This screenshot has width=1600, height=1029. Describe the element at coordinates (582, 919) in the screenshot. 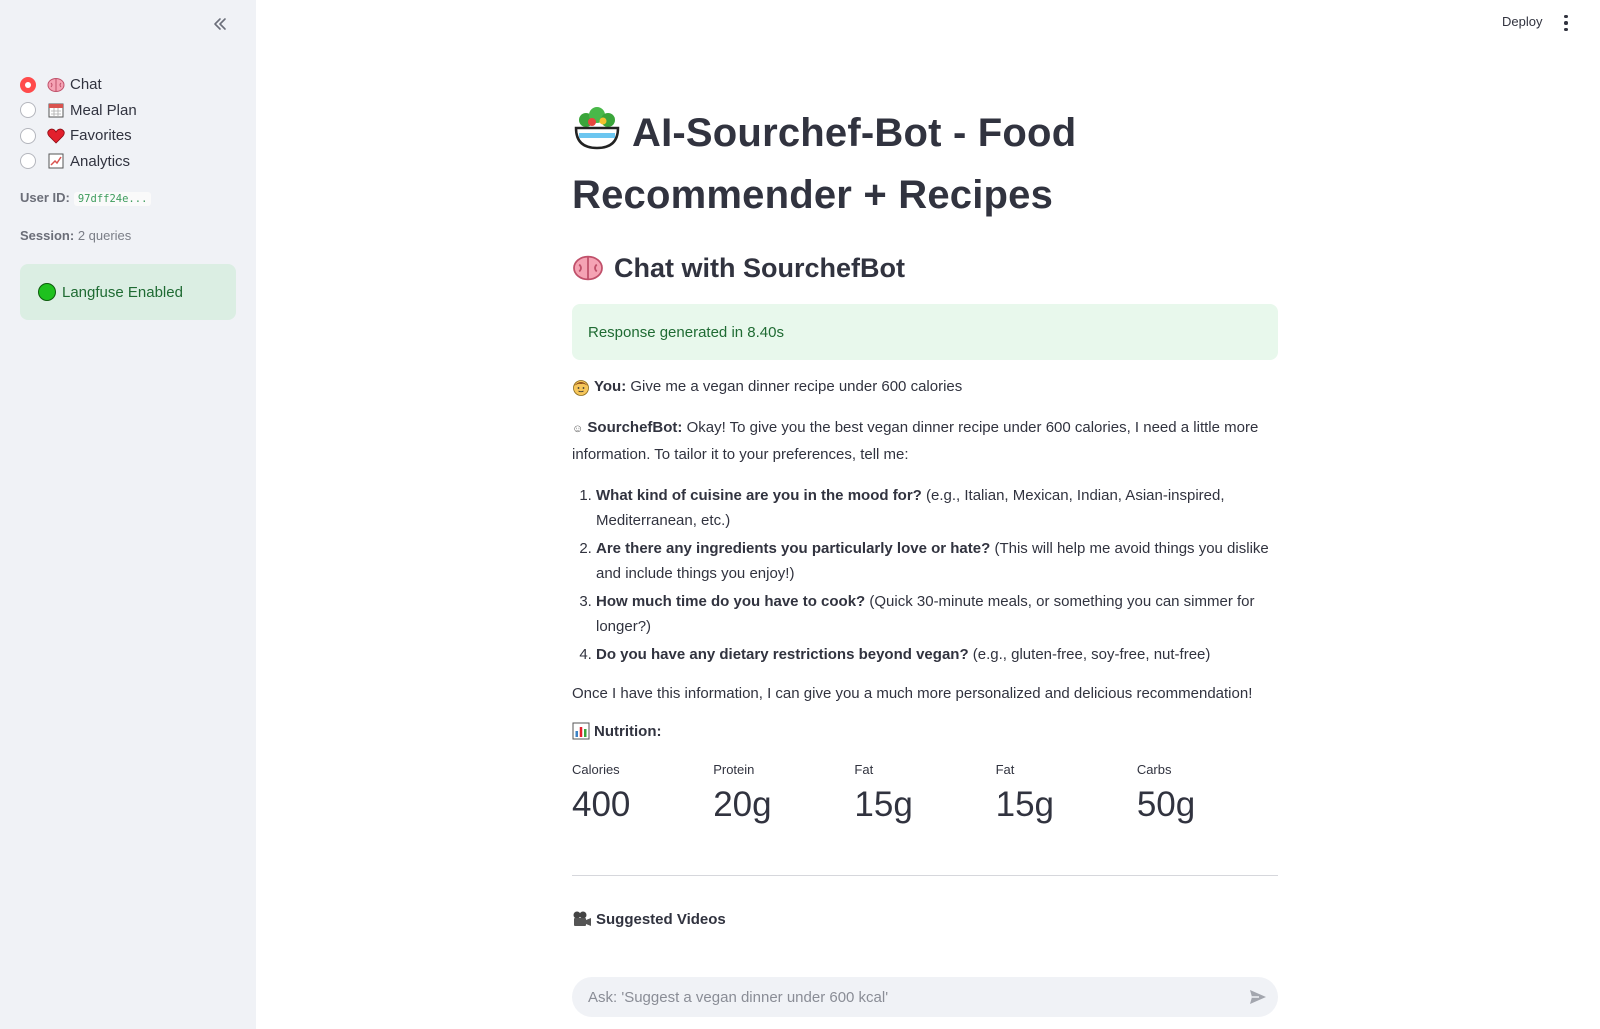

I see `movie-camera-icon` at that location.